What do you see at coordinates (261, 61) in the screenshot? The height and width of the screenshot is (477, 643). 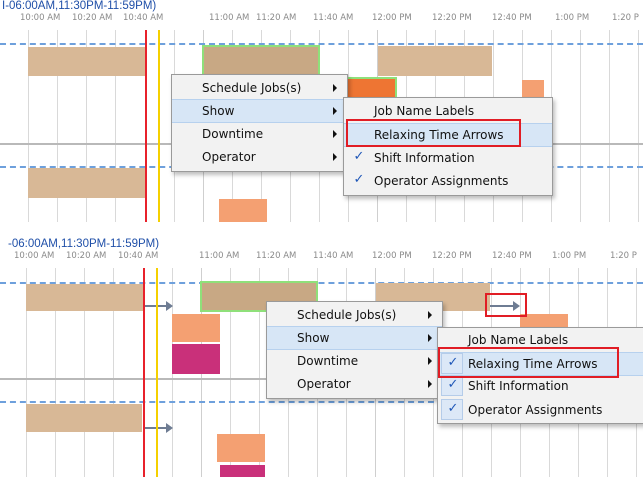 I see `job-bar-selected` at bounding box center [261, 61].